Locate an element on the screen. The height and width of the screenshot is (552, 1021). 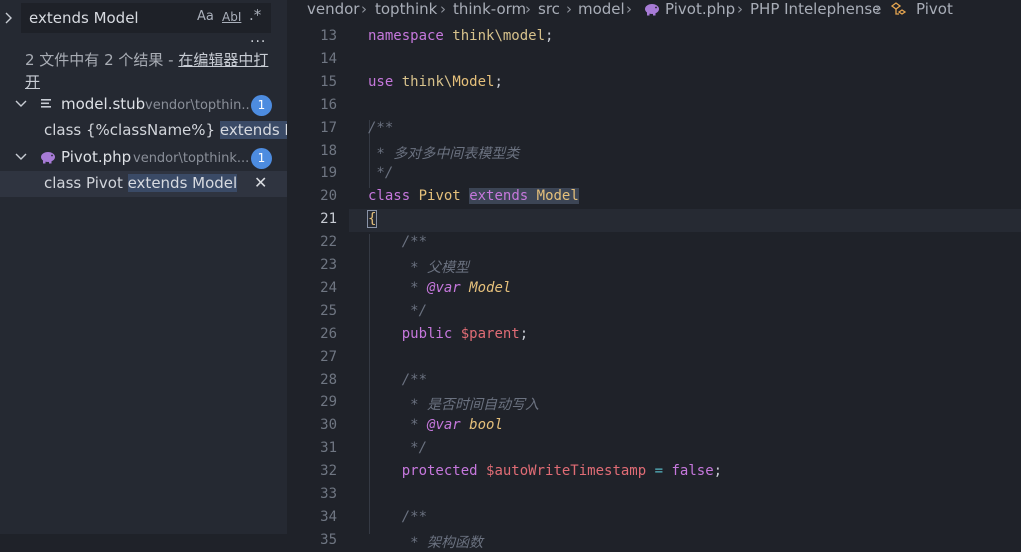
code-token: false is located at coordinates (692, 471).